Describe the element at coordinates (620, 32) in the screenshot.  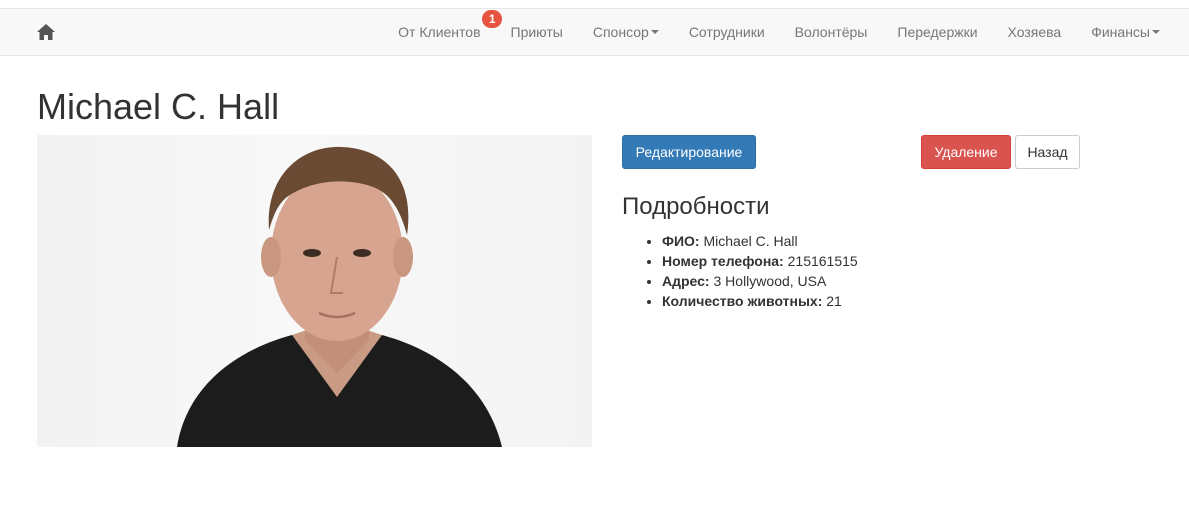
I see `nav-item-label: Спонсор` at that location.